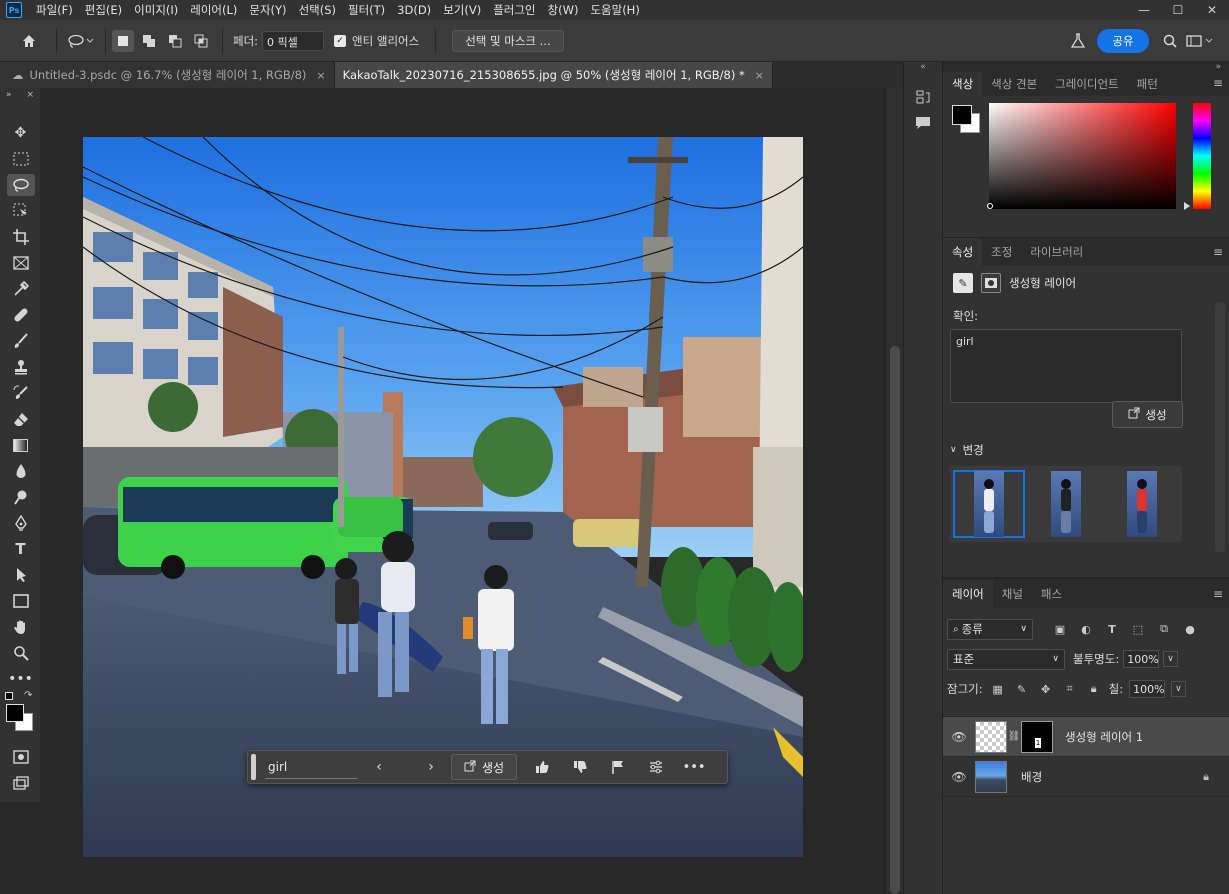 Image resolution: width=1229 pixels, height=894 pixels. What do you see at coordinates (1014, 736) in the screenshot?
I see `link-icon: ⛓︎` at bounding box center [1014, 736].